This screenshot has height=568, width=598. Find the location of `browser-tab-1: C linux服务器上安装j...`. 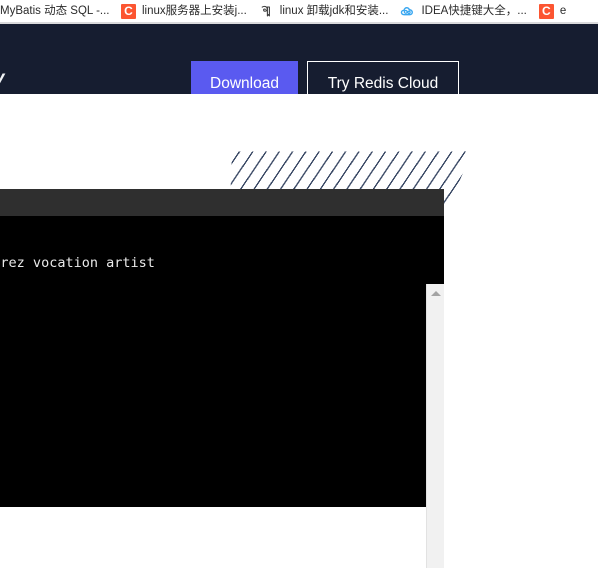

browser-tab-1: C linux服务器上安装j... is located at coordinates (184, 11).